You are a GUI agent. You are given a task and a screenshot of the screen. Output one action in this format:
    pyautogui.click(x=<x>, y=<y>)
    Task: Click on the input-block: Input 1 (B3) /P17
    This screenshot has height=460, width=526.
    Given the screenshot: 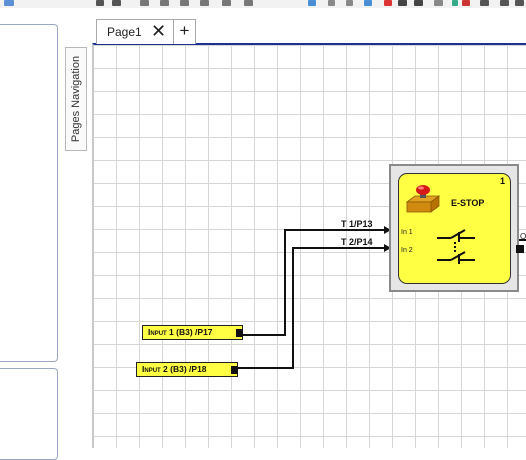 What is the action you would take?
    pyautogui.click(x=192, y=332)
    